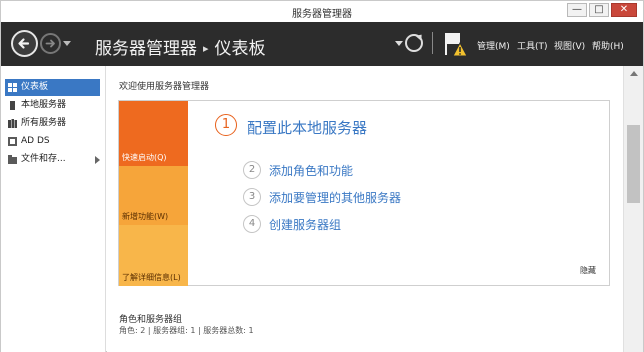  What do you see at coordinates (311, 170) in the screenshot?
I see `add-roles-features-link: 添加角色和功能` at bounding box center [311, 170].